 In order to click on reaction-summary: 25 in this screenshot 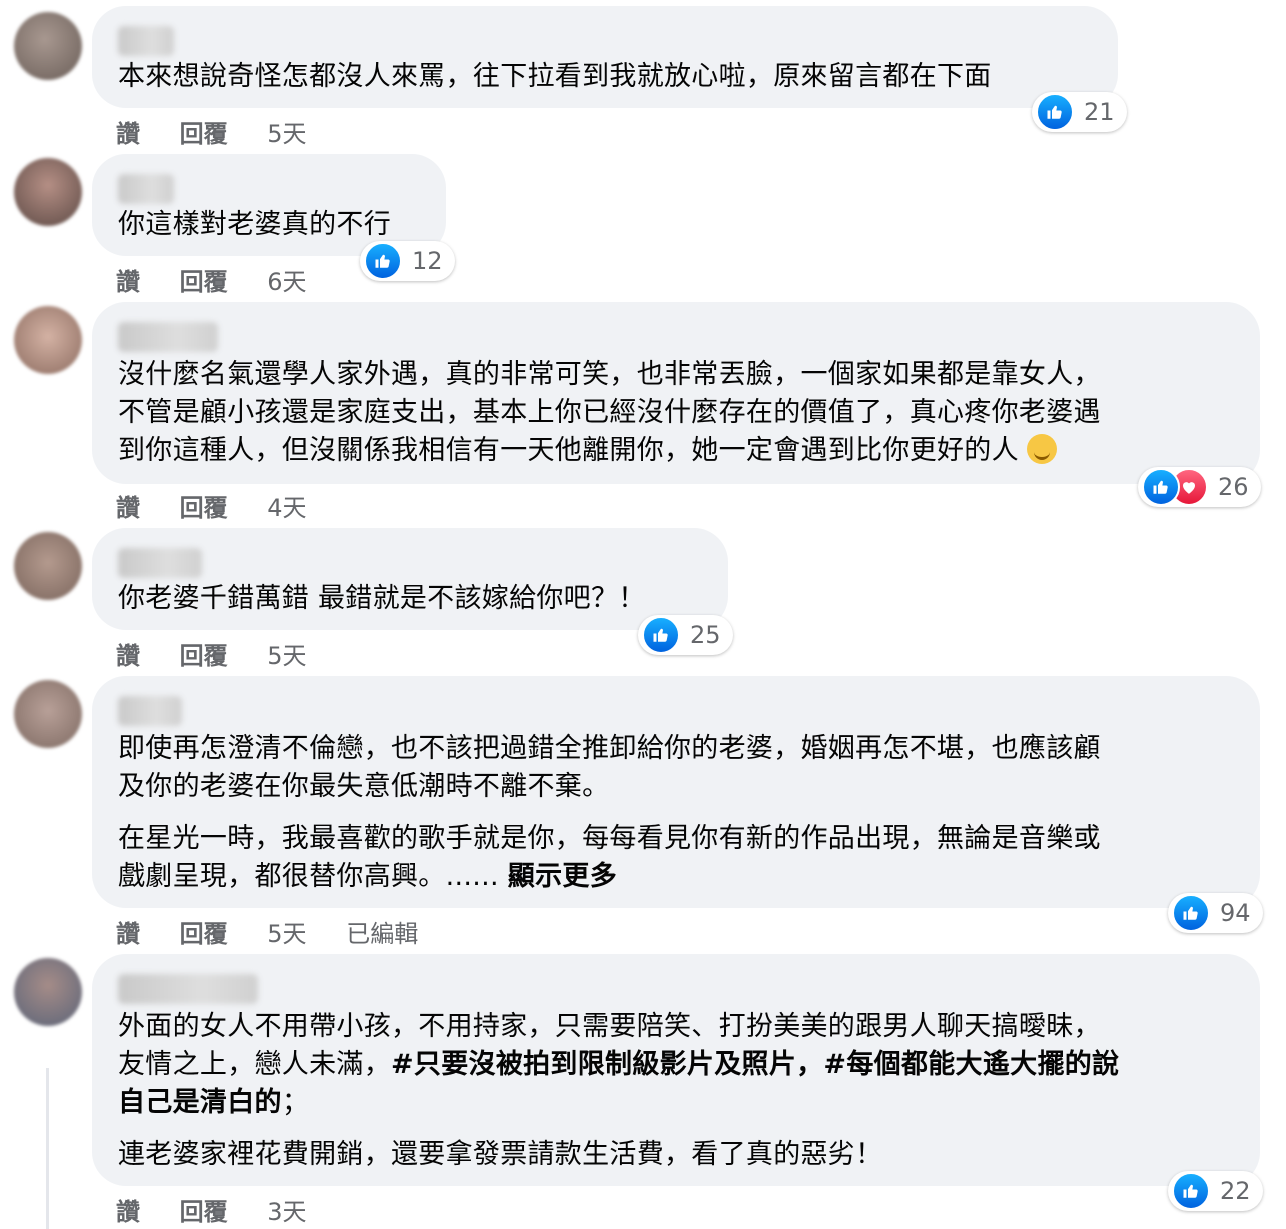, I will do `click(685, 635)`.